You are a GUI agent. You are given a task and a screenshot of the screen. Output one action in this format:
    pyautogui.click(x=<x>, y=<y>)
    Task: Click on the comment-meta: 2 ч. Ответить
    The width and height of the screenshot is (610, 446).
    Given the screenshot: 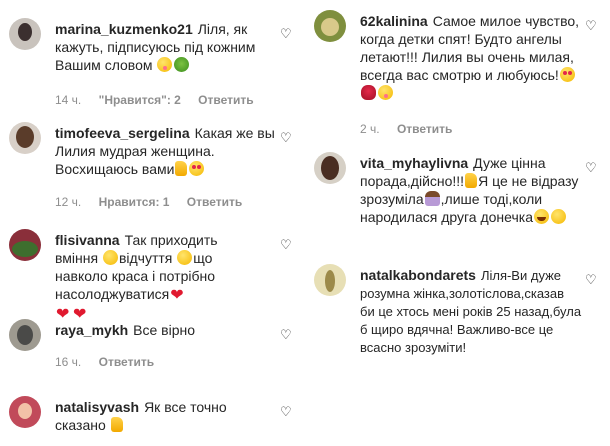 What is the action you would take?
    pyautogui.click(x=413, y=129)
    